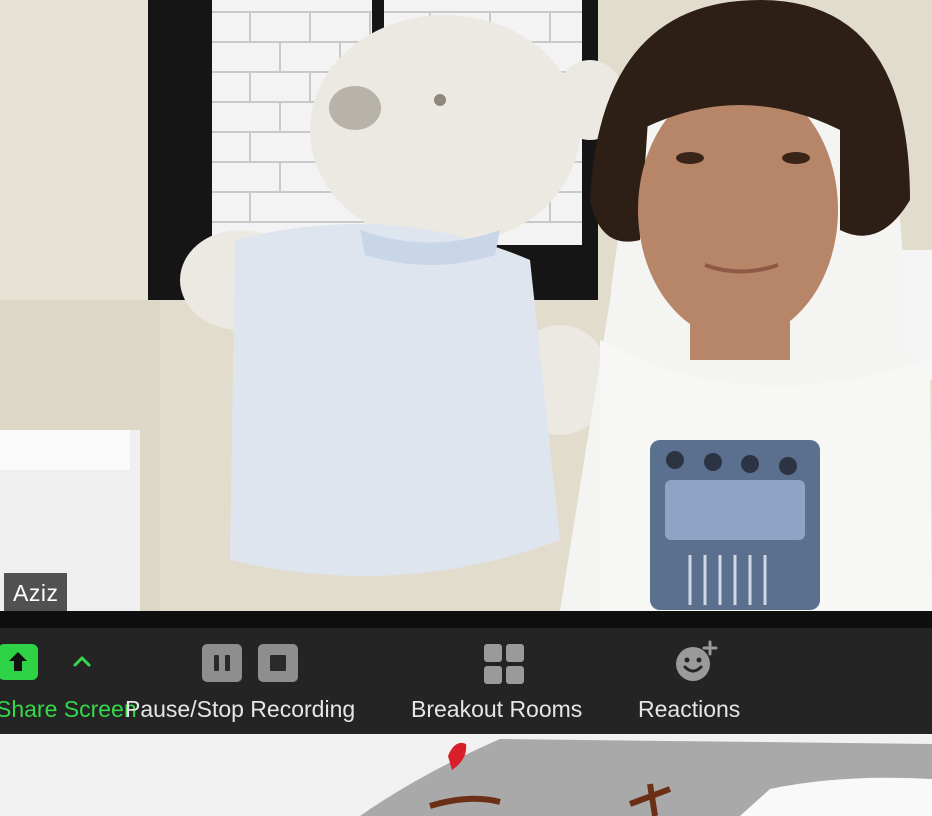  What do you see at coordinates (689, 709) in the screenshot?
I see `reactions-label: Reactions` at bounding box center [689, 709].